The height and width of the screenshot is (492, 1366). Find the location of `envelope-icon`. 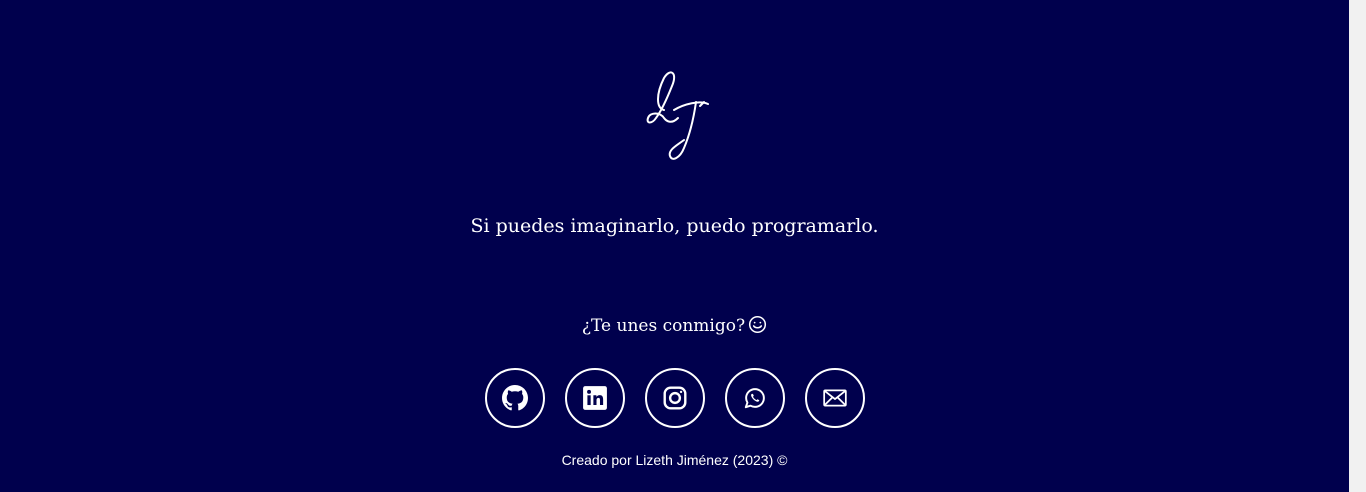

envelope-icon is located at coordinates (835, 398).